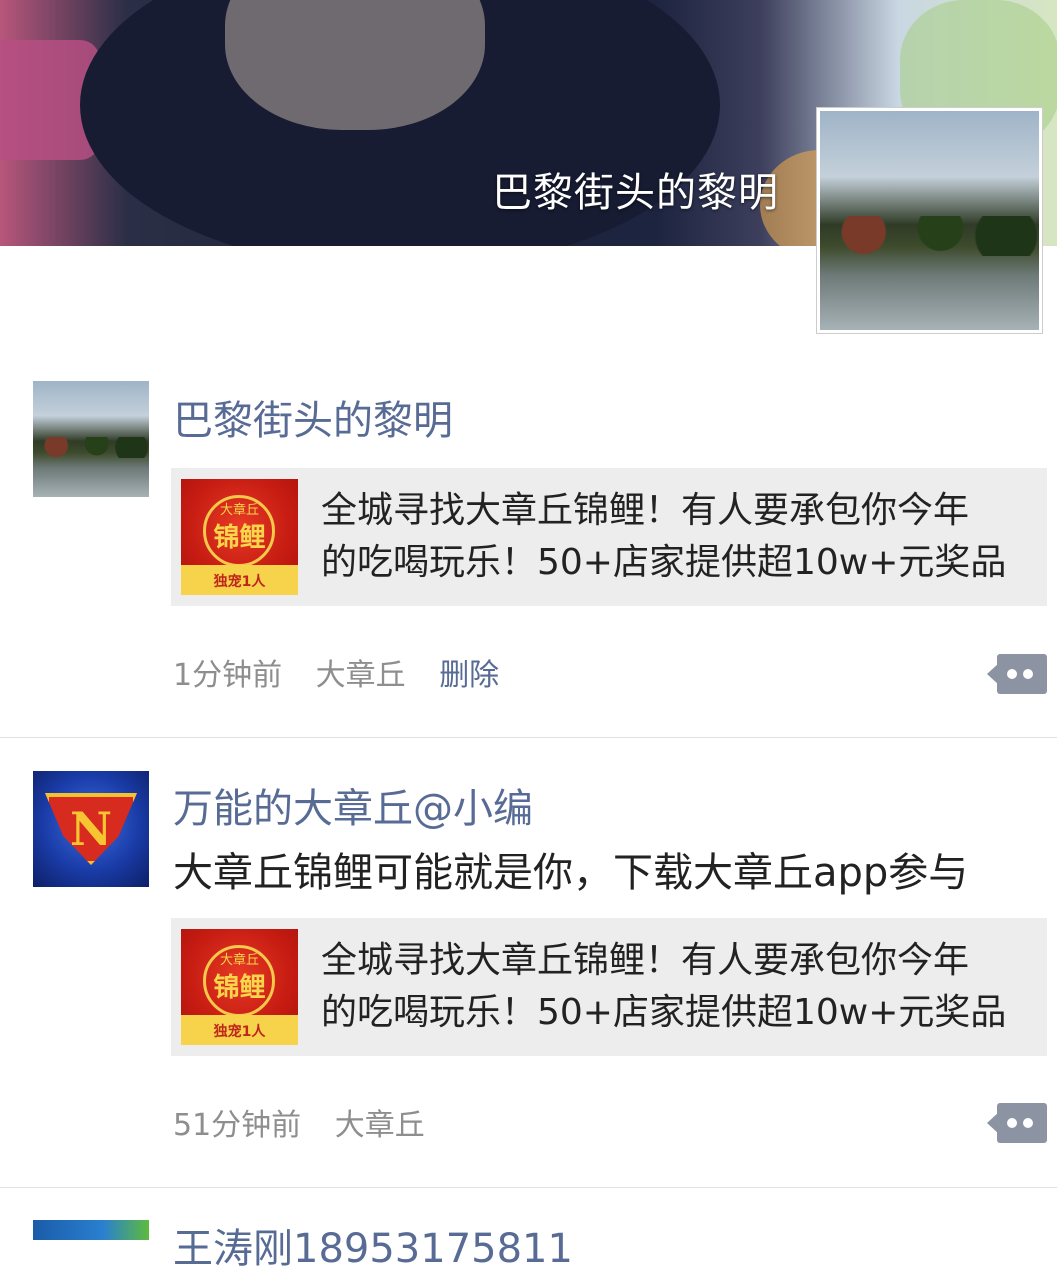 This screenshot has height=1274, width=1057. What do you see at coordinates (929, 220) in the screenshot?
I see `profile-avatar` at bounding box center [929, 220].